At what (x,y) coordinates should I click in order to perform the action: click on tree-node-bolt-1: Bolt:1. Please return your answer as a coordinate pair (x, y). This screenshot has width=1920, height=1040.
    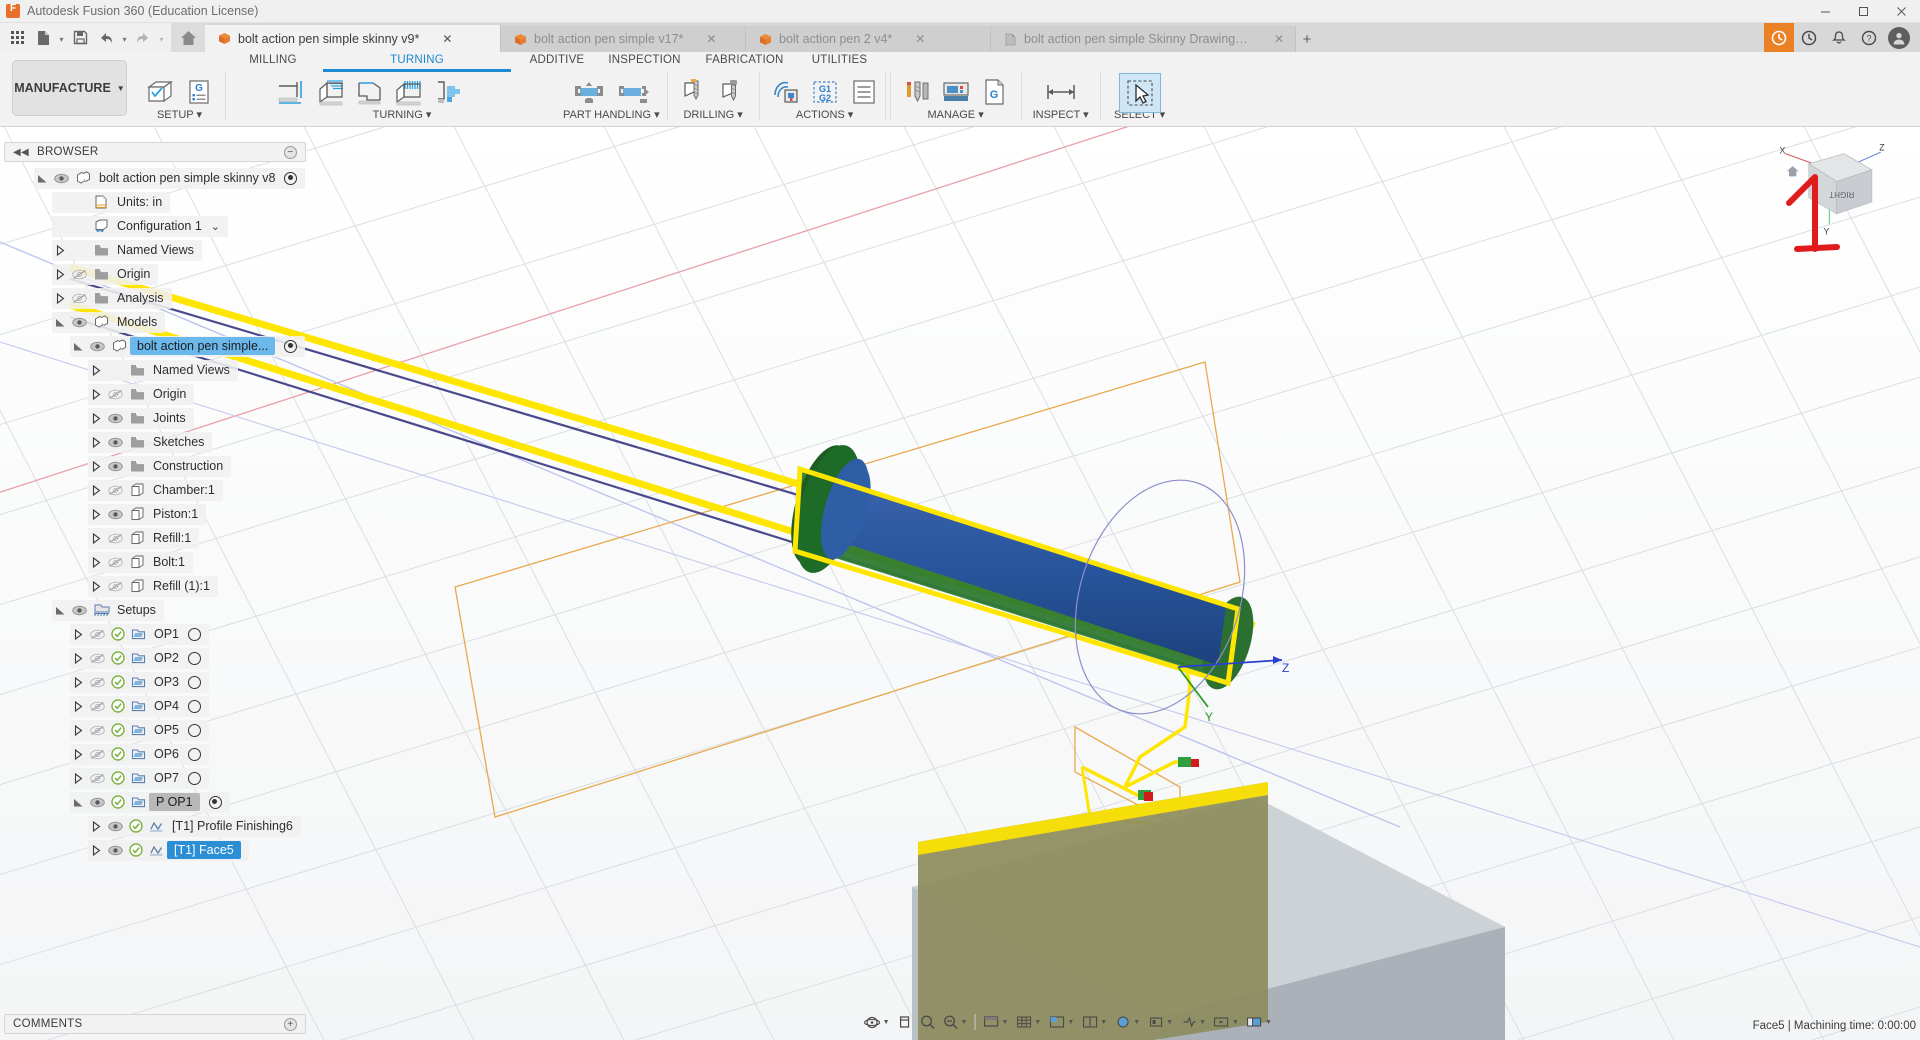
    Looking at the image, I should click on (155, 562).